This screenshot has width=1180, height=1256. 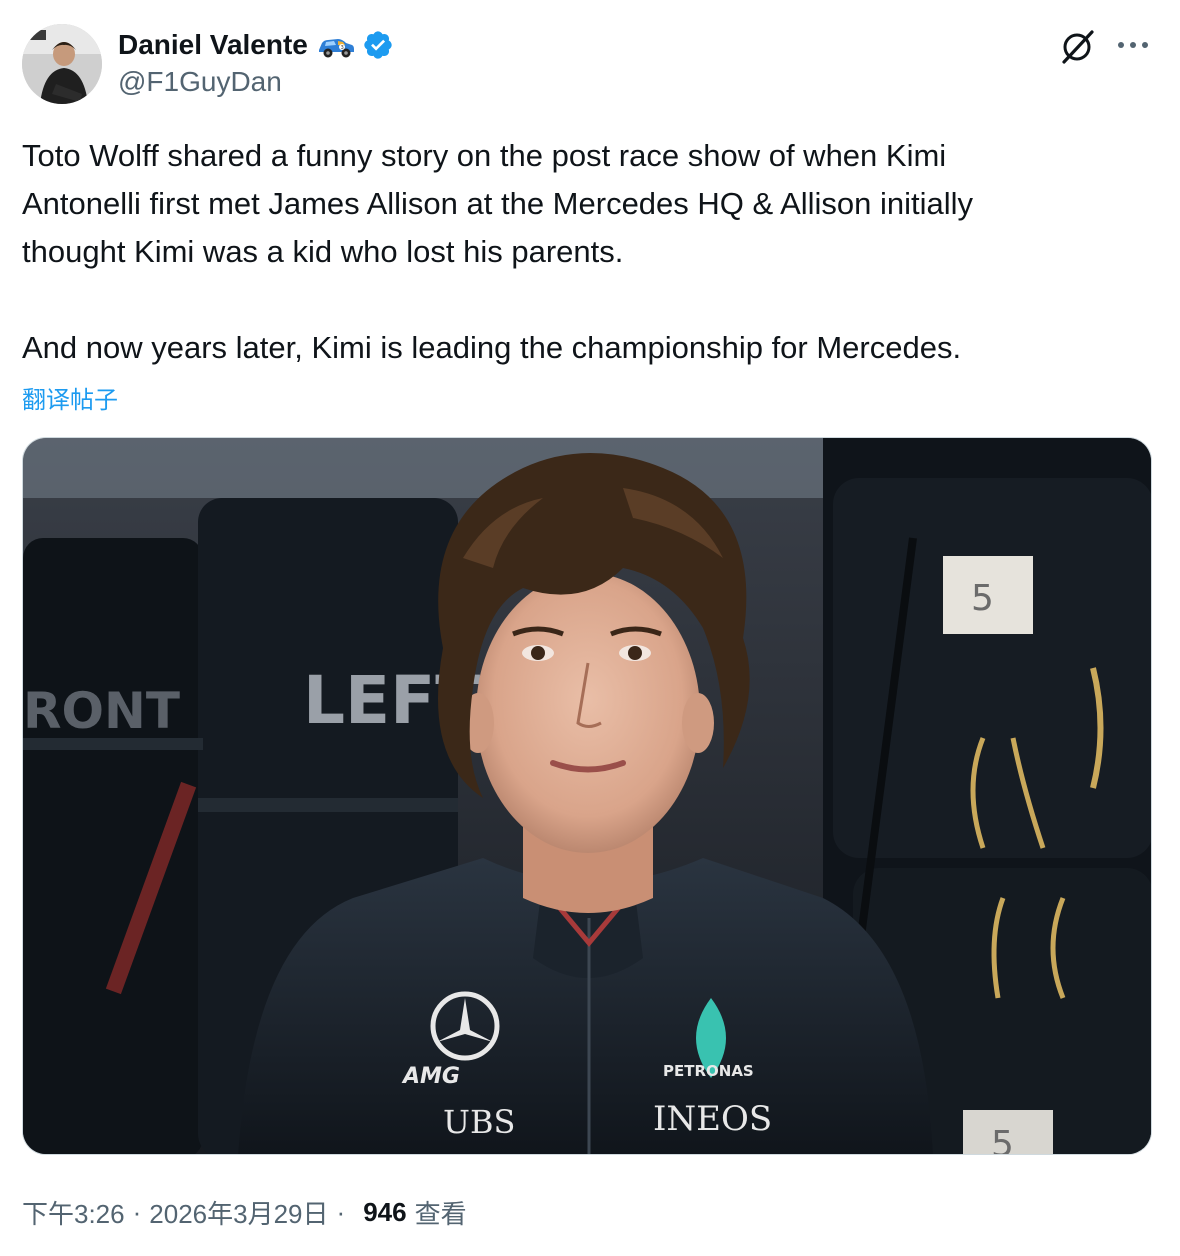 I want to click on views-count: 946, so click(x=385, y=1211).